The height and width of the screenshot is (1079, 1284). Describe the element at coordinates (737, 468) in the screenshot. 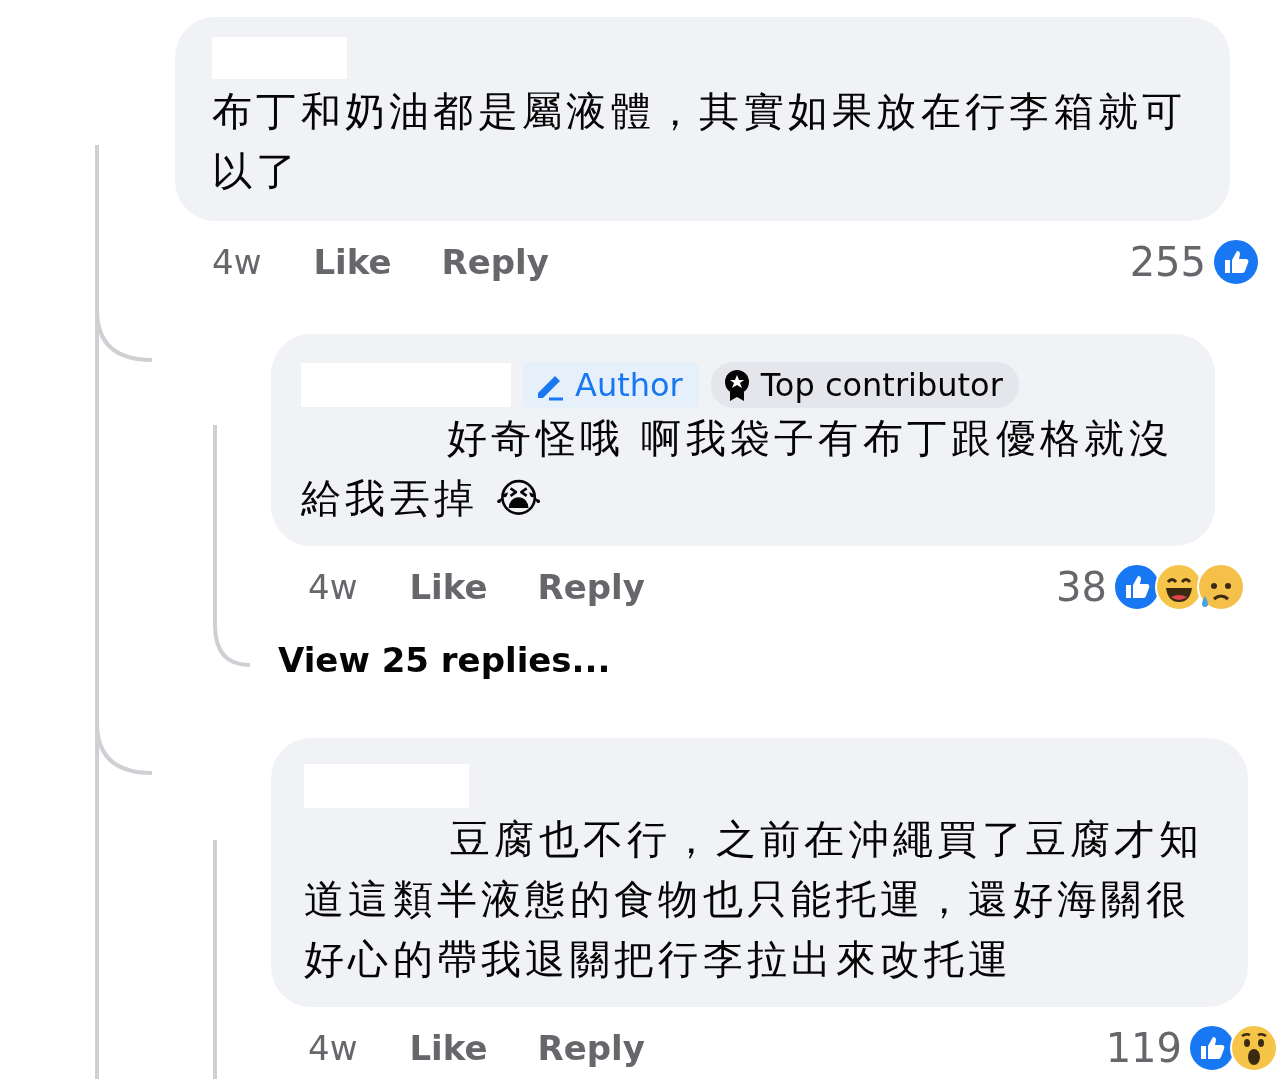

I see `comment-text: 好奇怪哦 啊我袋子有布丁跟優格就沒給我丟掉 😭` at that location.